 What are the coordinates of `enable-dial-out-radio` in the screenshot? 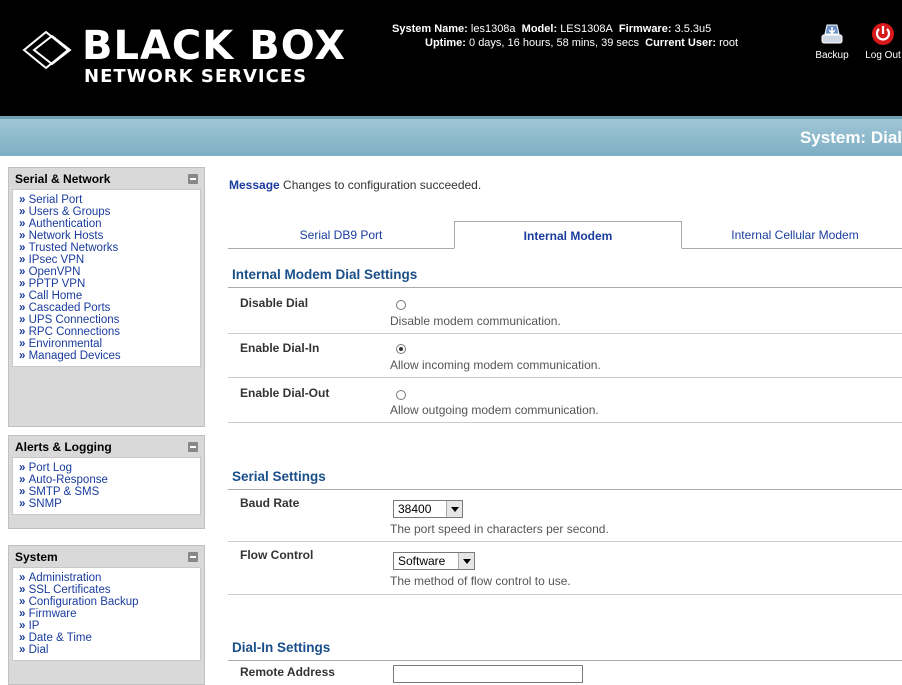 It's located at (401, 395).